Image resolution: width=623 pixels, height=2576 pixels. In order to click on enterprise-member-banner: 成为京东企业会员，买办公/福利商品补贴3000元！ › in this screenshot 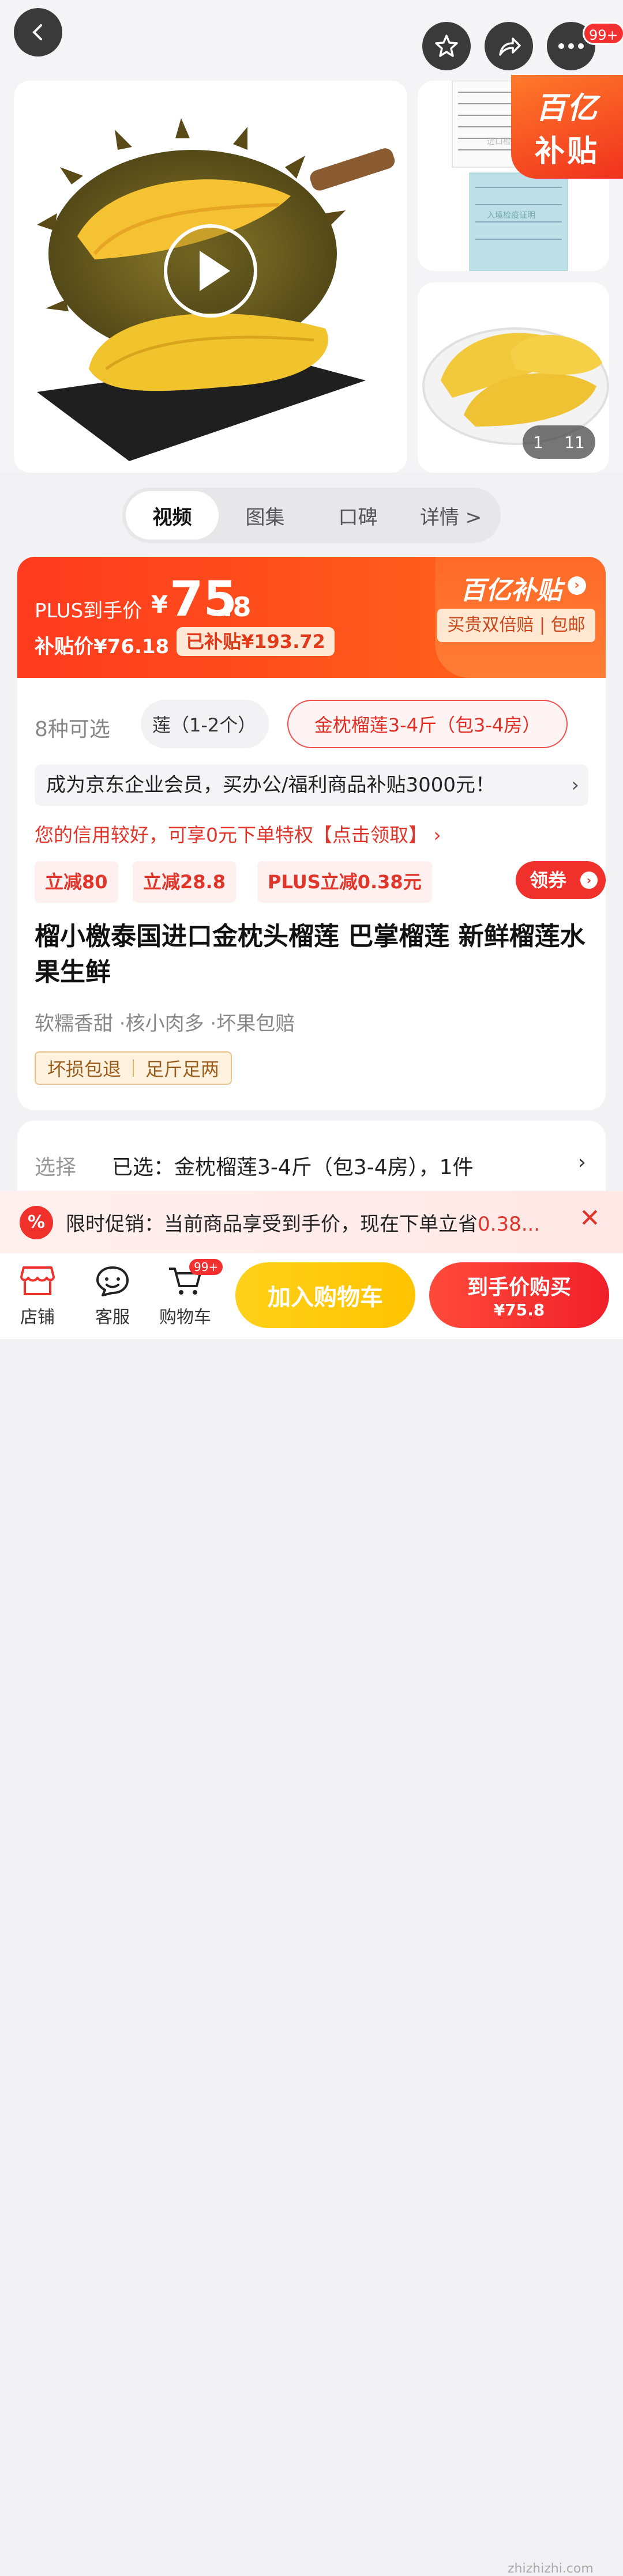, I will do `click(311, 785)`.